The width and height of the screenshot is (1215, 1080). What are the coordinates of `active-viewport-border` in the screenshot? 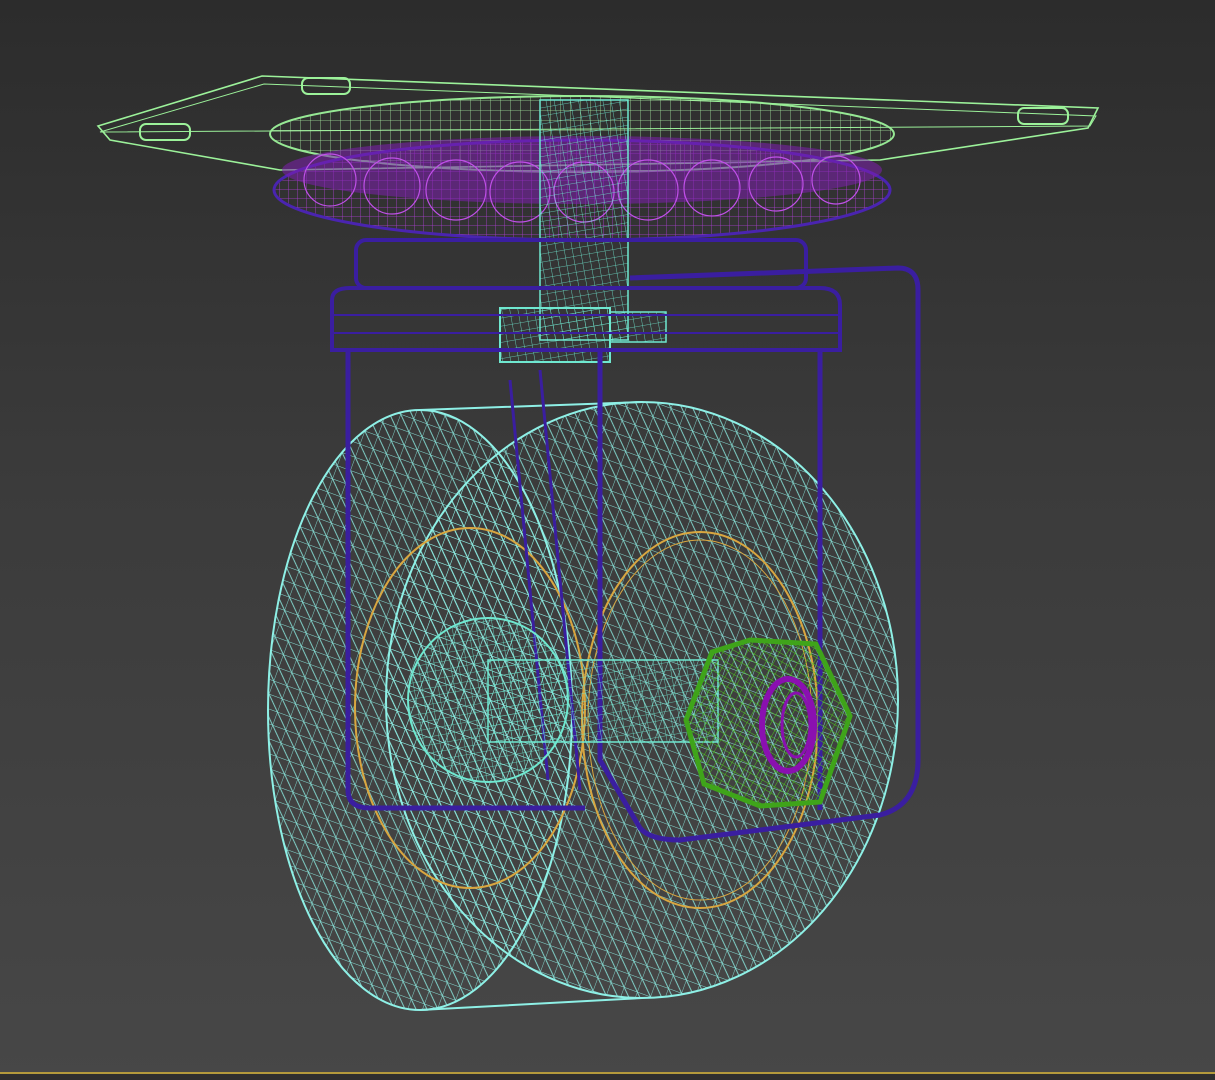 It's located at (607, 1076).